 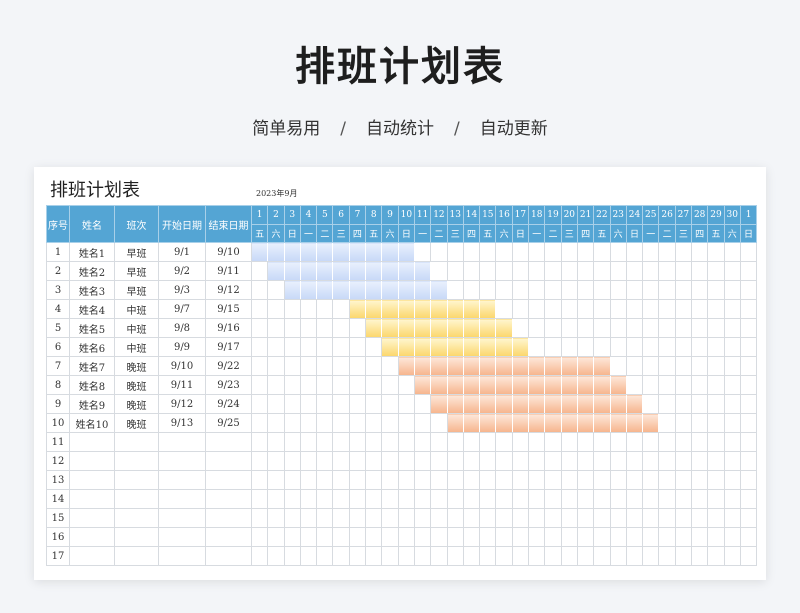 What do you see at coordinates (182, 271) in the screenshot?
I see `start-date-cell: 9/2` at bounding box center [182, 271].